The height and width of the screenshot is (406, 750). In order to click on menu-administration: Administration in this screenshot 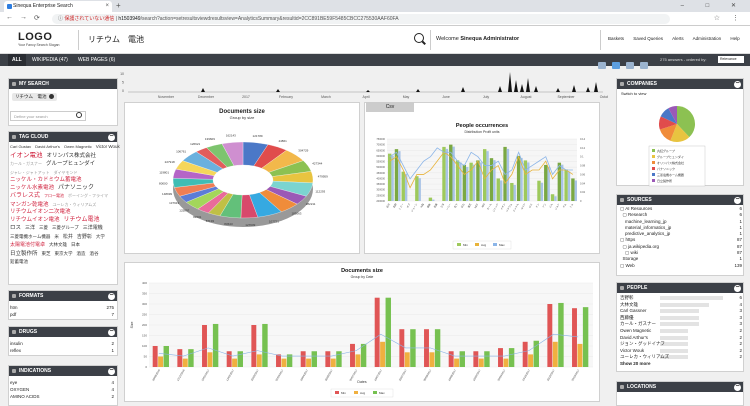, I will do `click(707, 38)`.